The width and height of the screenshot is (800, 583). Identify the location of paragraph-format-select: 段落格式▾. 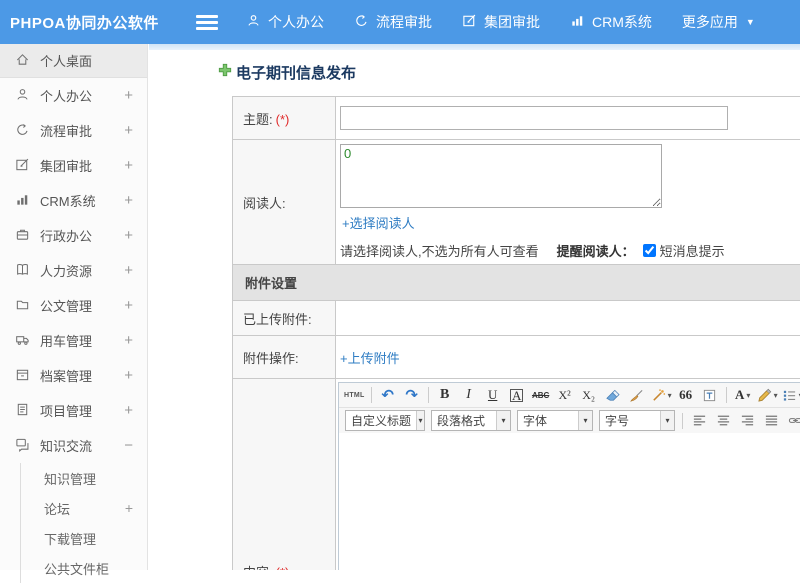
(471, 420).